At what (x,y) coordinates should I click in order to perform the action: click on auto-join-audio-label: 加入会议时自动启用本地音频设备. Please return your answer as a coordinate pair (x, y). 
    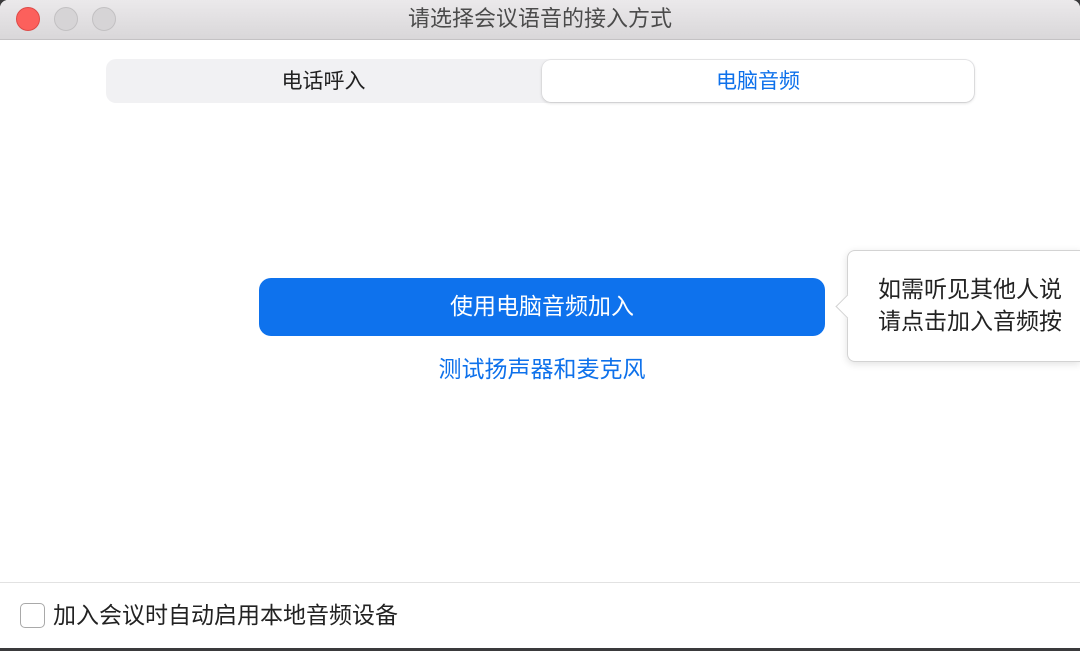
    Looking at the image, I should click on (225, 616).